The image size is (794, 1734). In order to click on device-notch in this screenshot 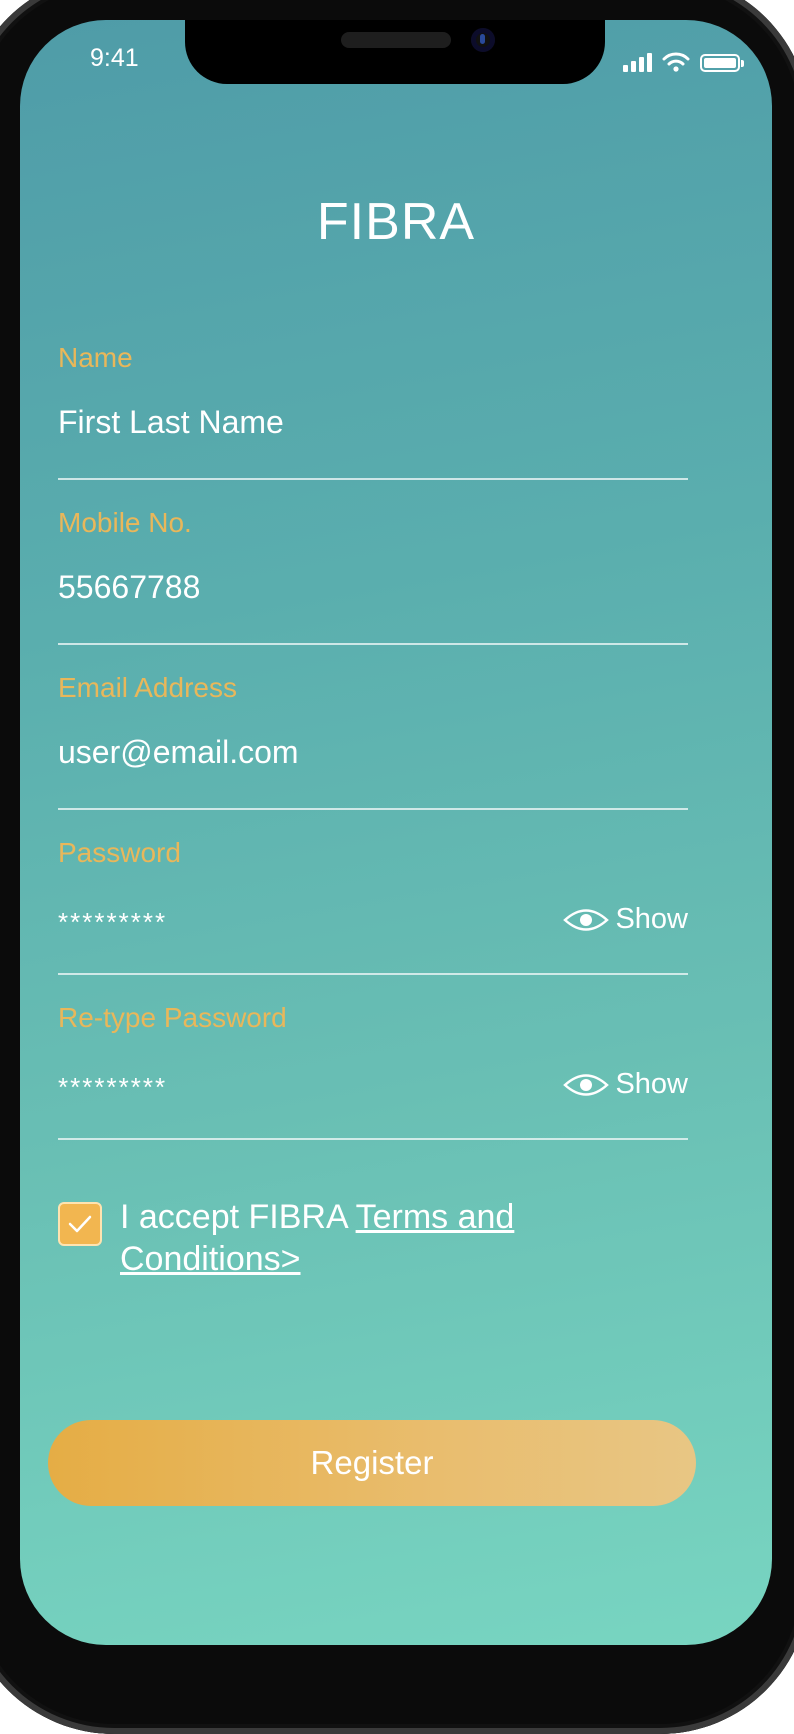, I will do `click(395, 52)`.